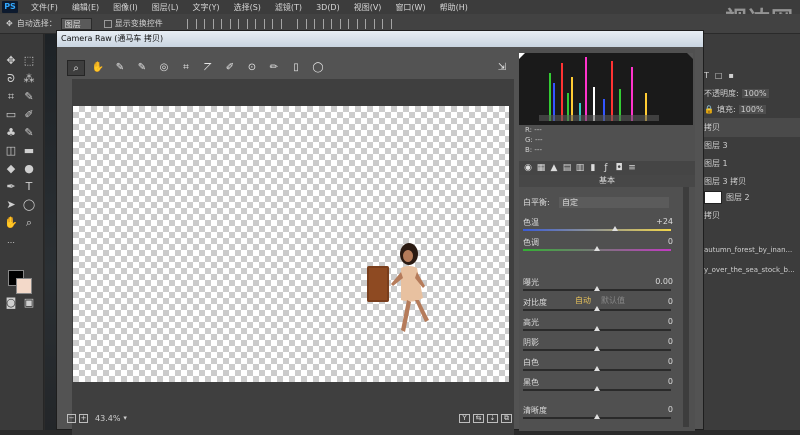 Image resolution: width=800 pixels, height=435 pixels. Describe the element at coordinates (44, 7) in the screenshot. I see `menu-file: 文件(F)` at that location.